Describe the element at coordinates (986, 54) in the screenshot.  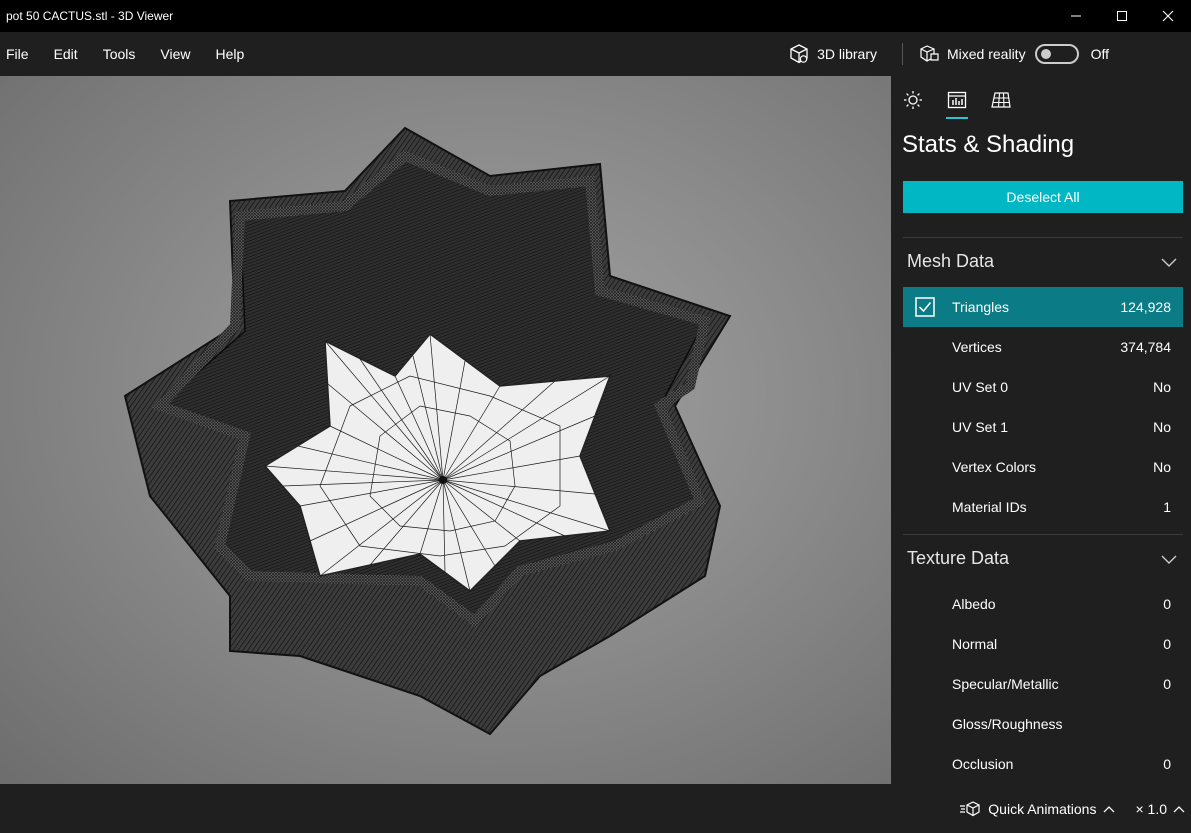
I see `mixed-reality-label: Mixed reality` at that location.